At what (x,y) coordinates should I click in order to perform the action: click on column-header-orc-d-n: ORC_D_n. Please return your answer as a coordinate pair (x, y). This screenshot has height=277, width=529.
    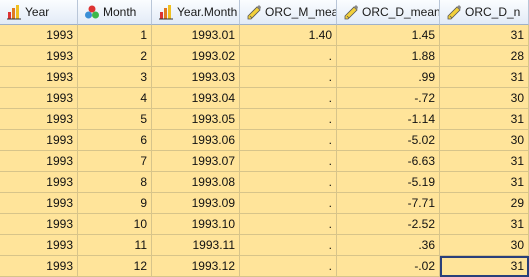
    Looking at the image, I should click on (484, 12).